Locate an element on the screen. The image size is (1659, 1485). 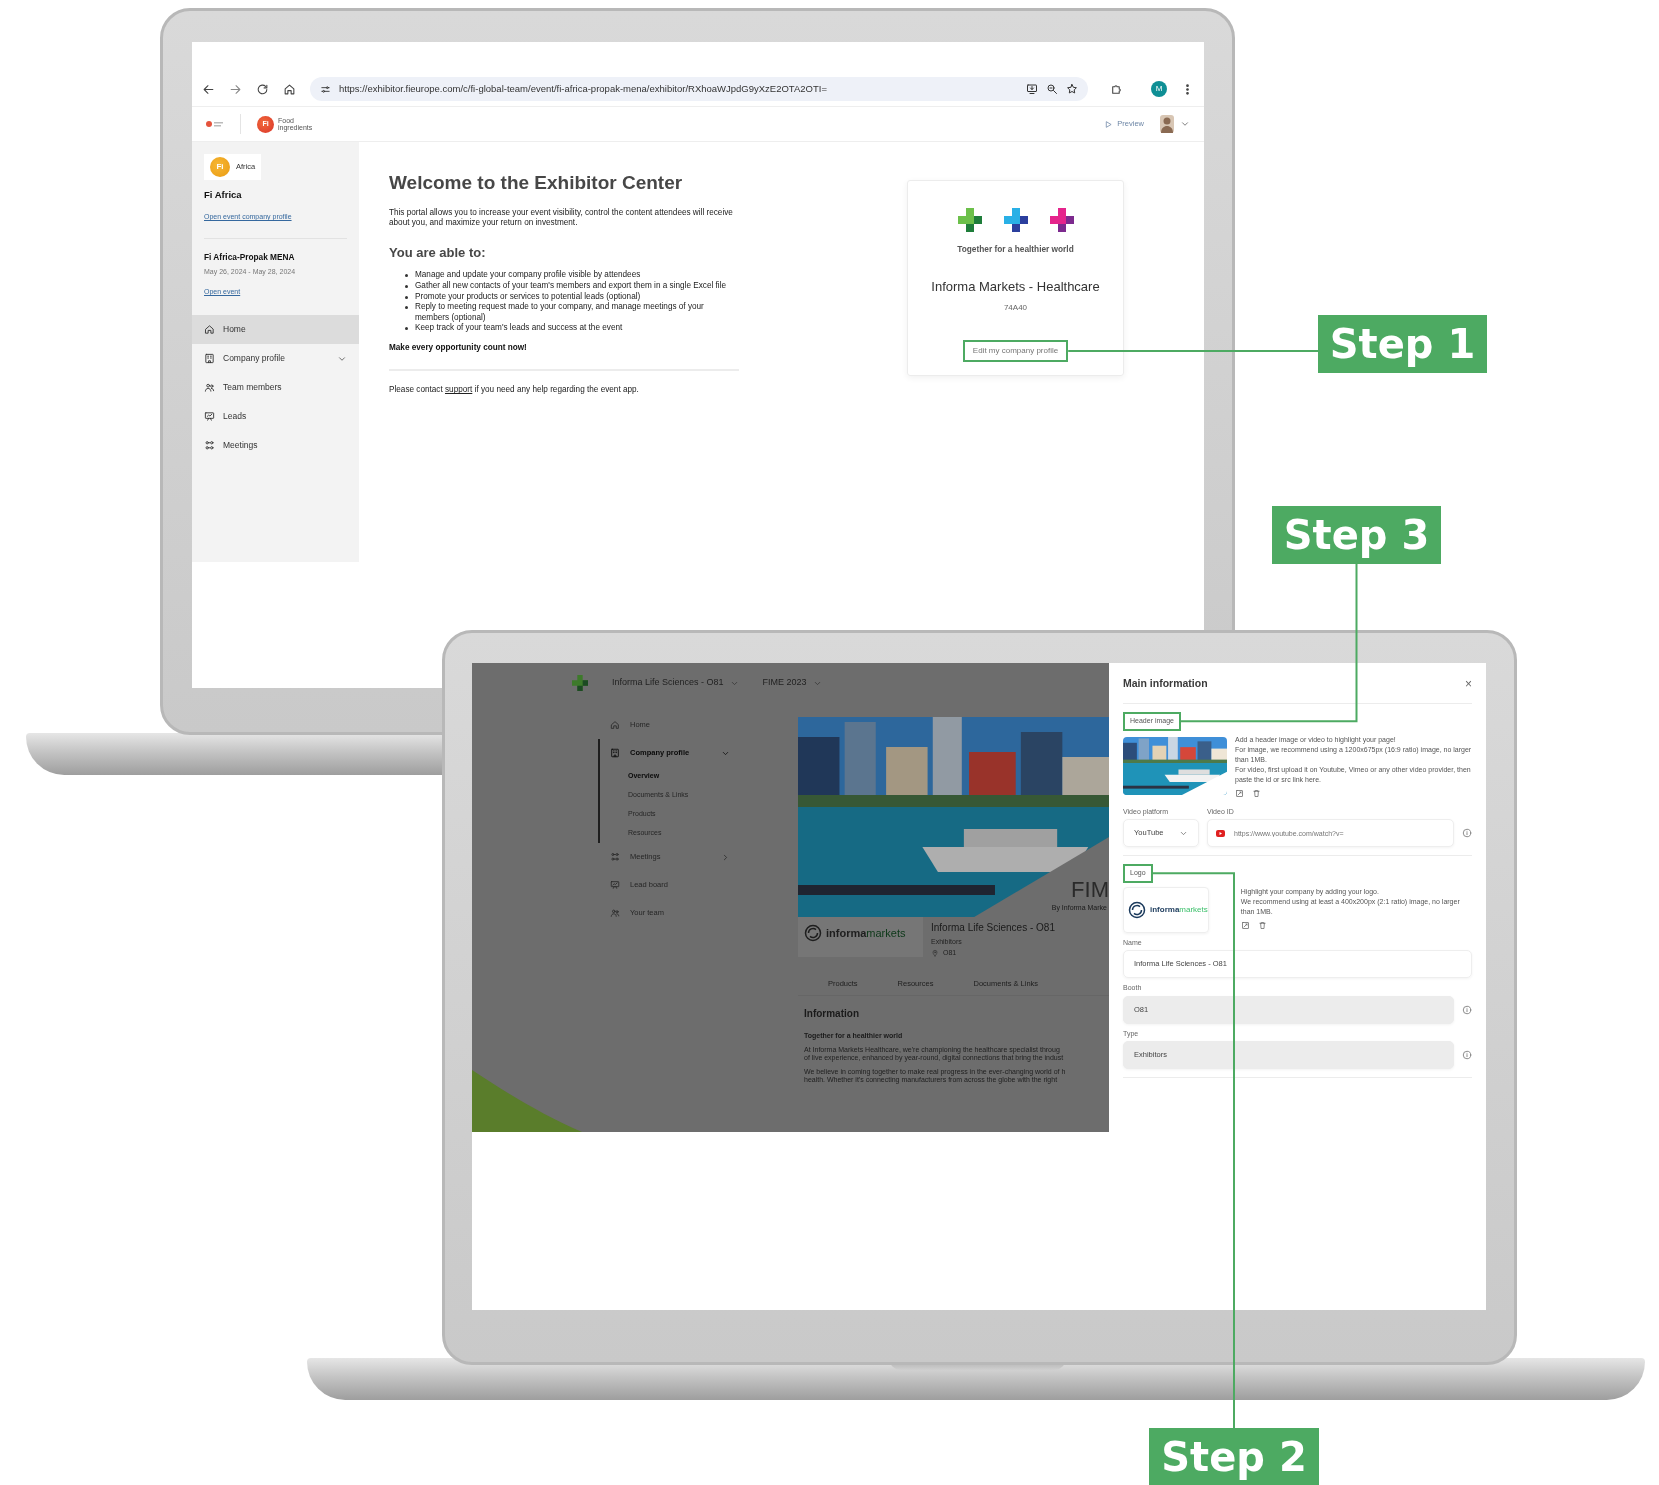
panel-title: Main information is located at coordinates (1165, 684).